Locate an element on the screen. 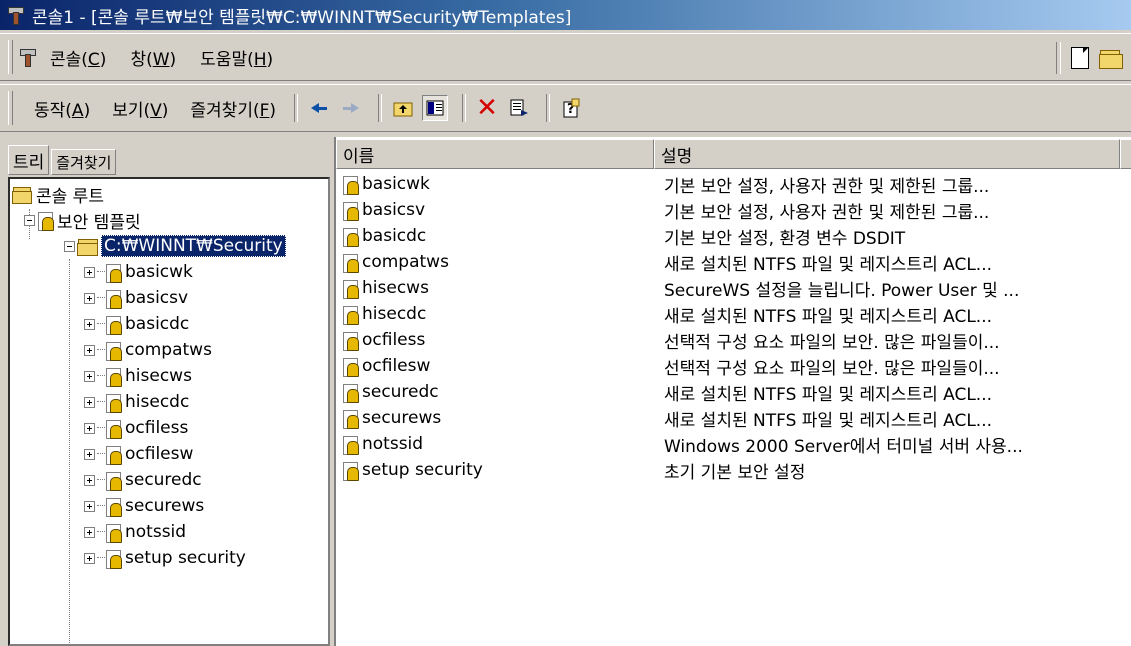 Image resolution: width=1131 pixels, height=646 pixels. list-item: setup security 초기 기본 보안 설정 is located at coordinates (732, 470).